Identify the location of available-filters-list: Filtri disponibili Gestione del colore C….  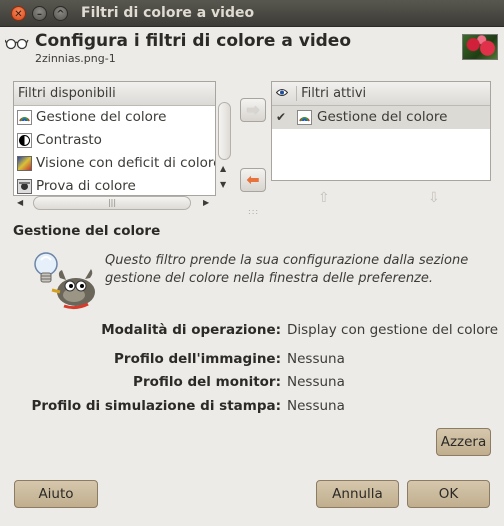
(114, 138).